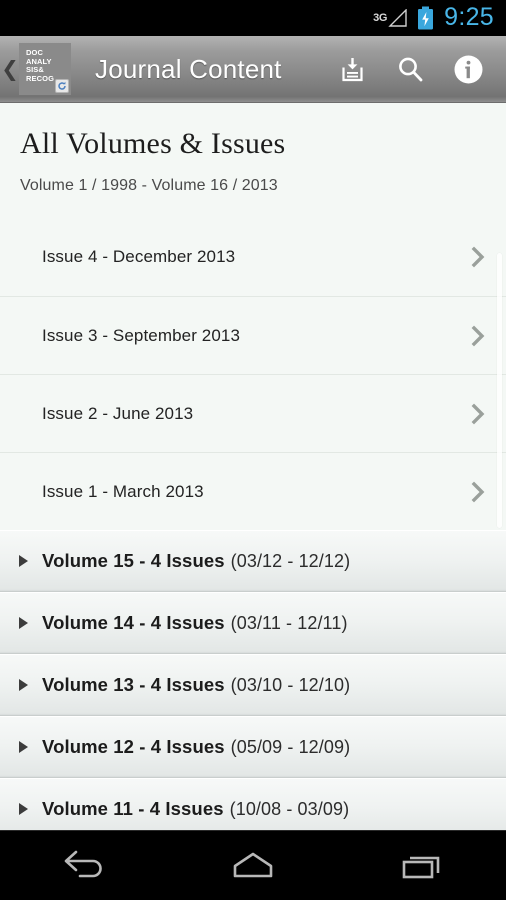  What do you see at coordinates (253, 257) in the screenshot?
I see `list-item: Issue 4 - December 2013` at bounding box center [253, 257].